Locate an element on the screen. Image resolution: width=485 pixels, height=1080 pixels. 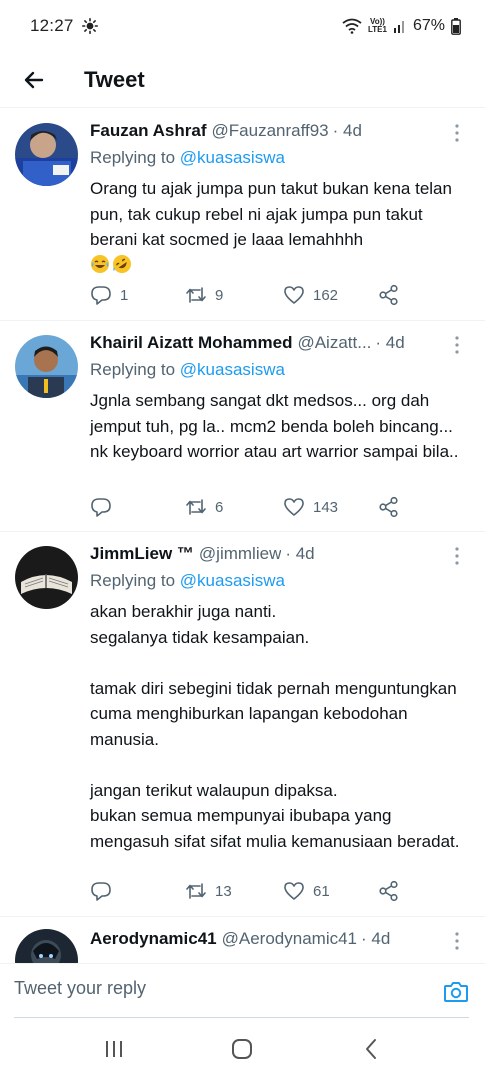
home-icon is located at coordinates (242, 1049).